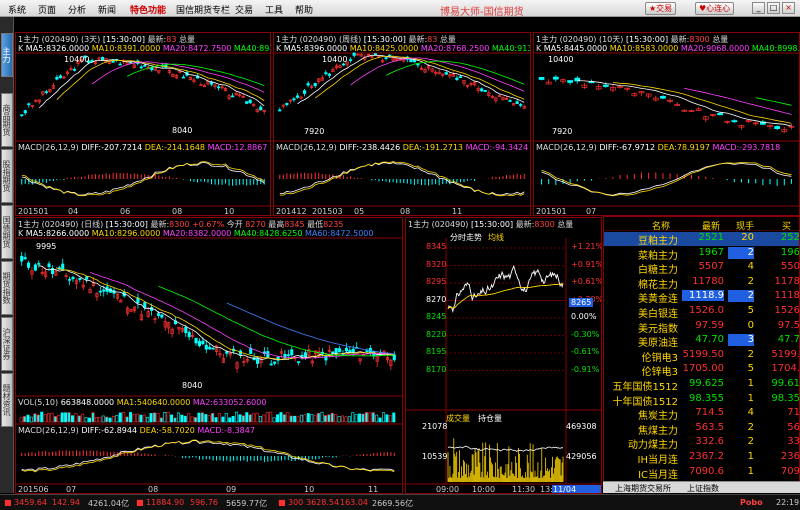 This screenshot has height=510, width=800. I want to click on x-label: 08, so click(405, 211).